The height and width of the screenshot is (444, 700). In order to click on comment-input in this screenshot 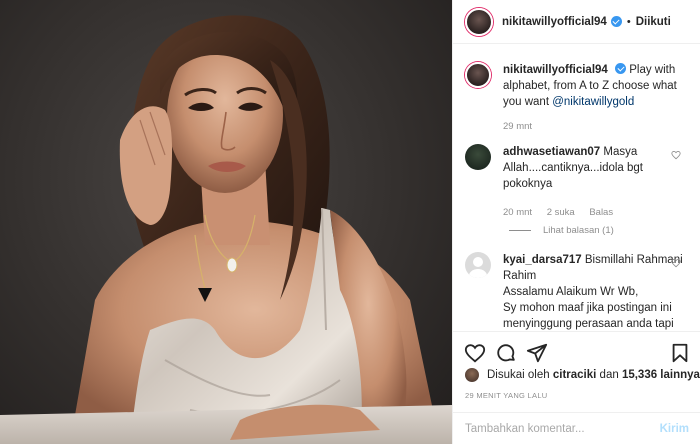, I will do `click(555, 428)`.